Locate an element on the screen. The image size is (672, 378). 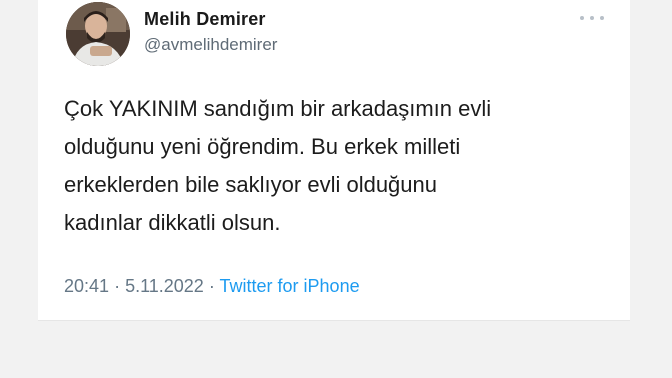
tweet-meta: 20:41 · 5.11.2022 · Twitter for iPhone is located at coordinates (212, 286).